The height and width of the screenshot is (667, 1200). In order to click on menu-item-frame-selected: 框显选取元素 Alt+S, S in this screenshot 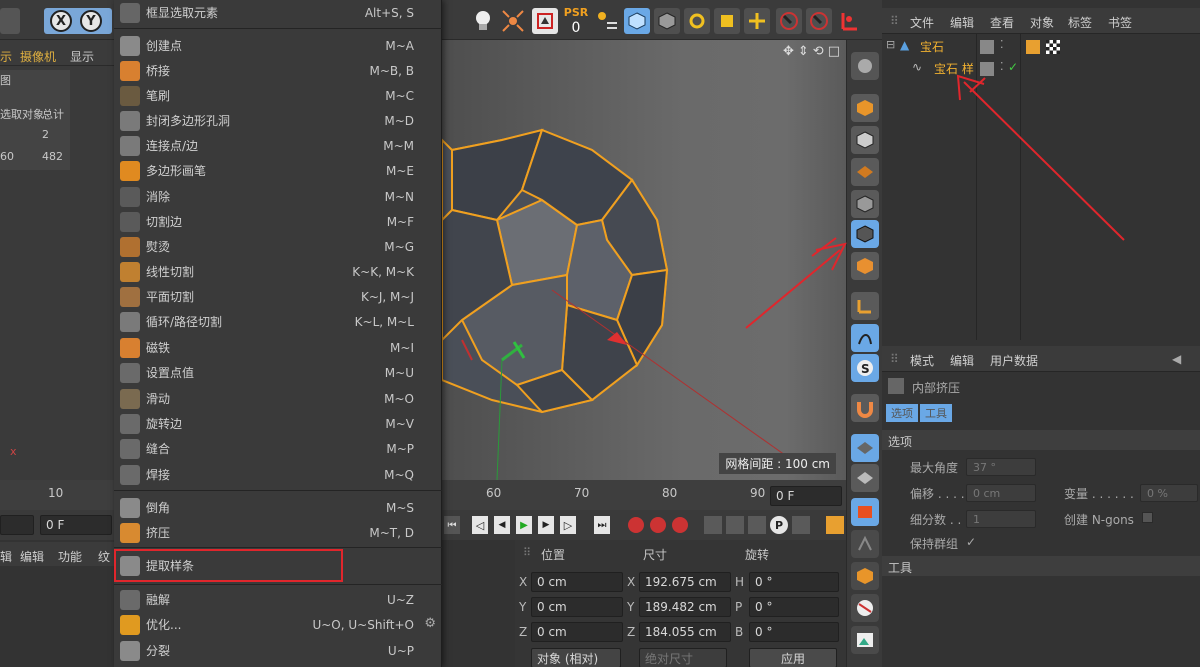, I will do `click(278, 12)`.